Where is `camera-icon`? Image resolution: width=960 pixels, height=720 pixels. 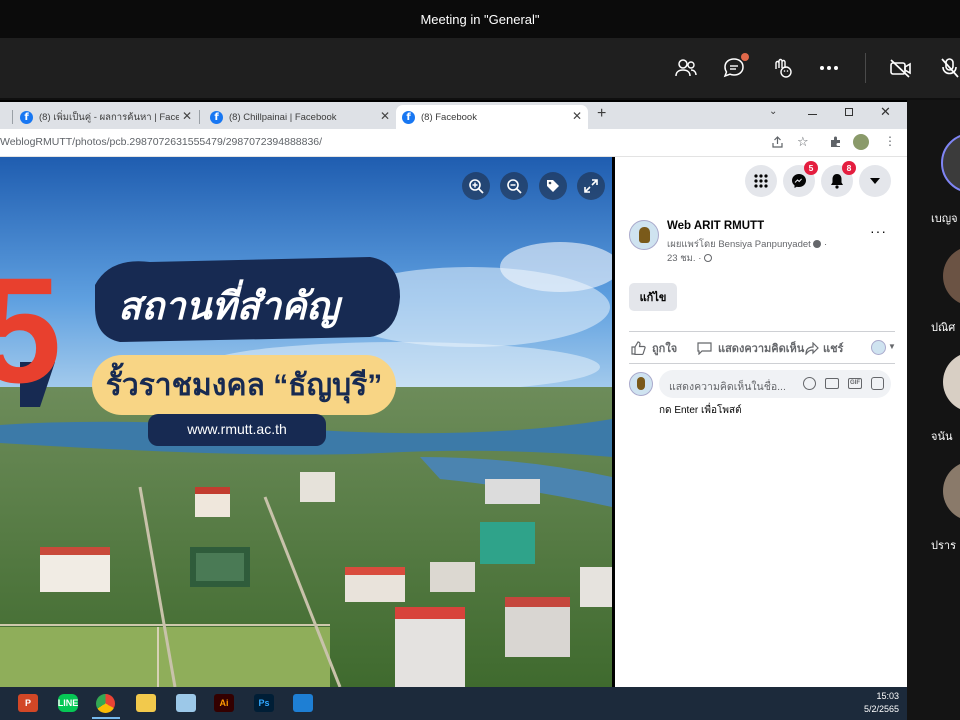 camera-icon is located at coordinates (832, 383).